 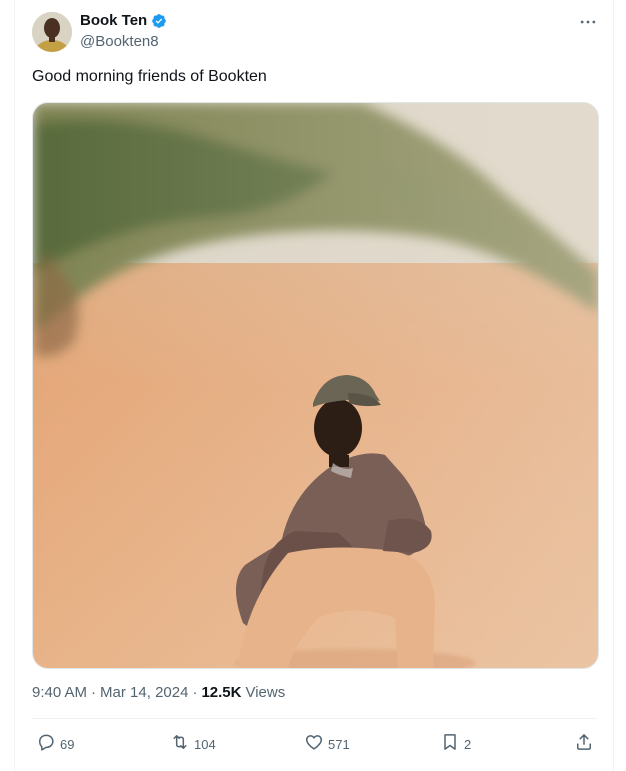 What do you see at coordinates (613, 385) in the screenshot?
I see `frame-border-right` at bounding box center [613, 385].